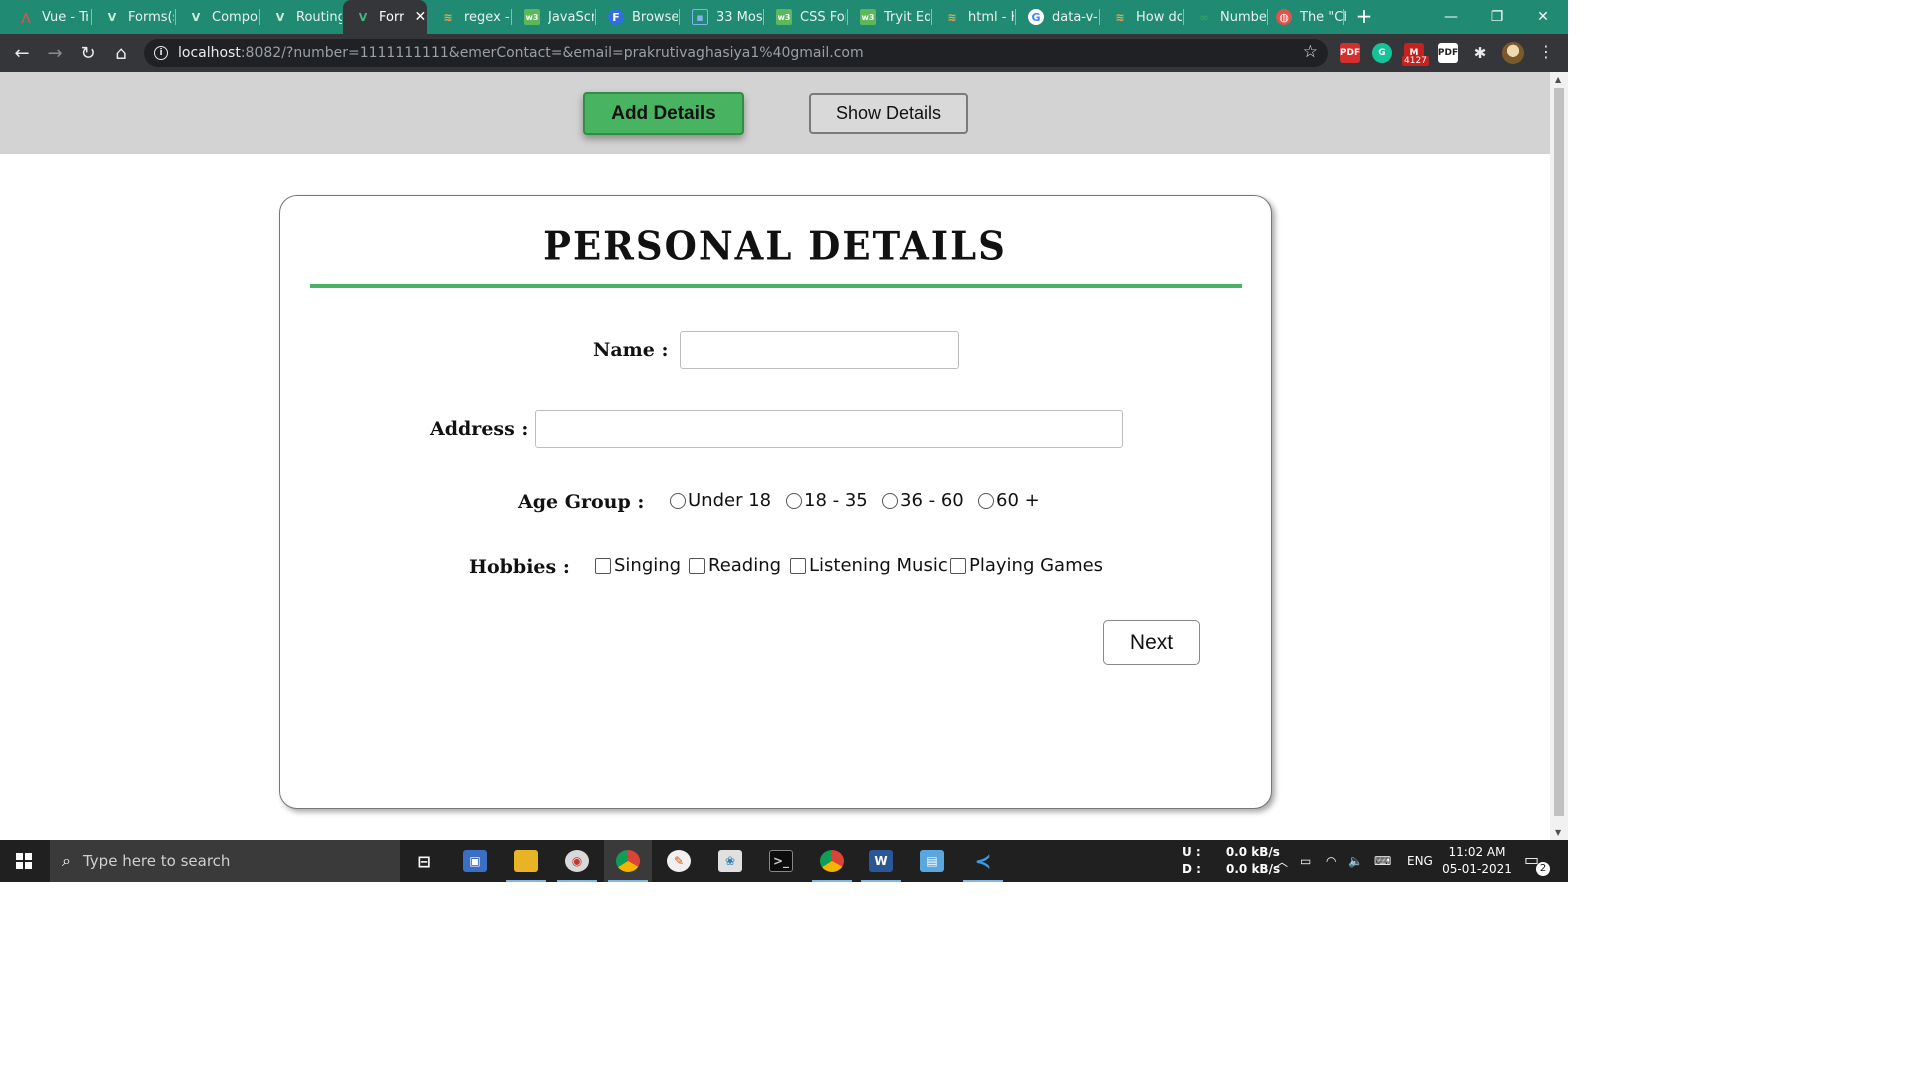 The image size is (1920, 1080). Describe the element at coordinates (983, 861) in the screenshot. I see `taskbar-app-vscode: ≺` at that location.